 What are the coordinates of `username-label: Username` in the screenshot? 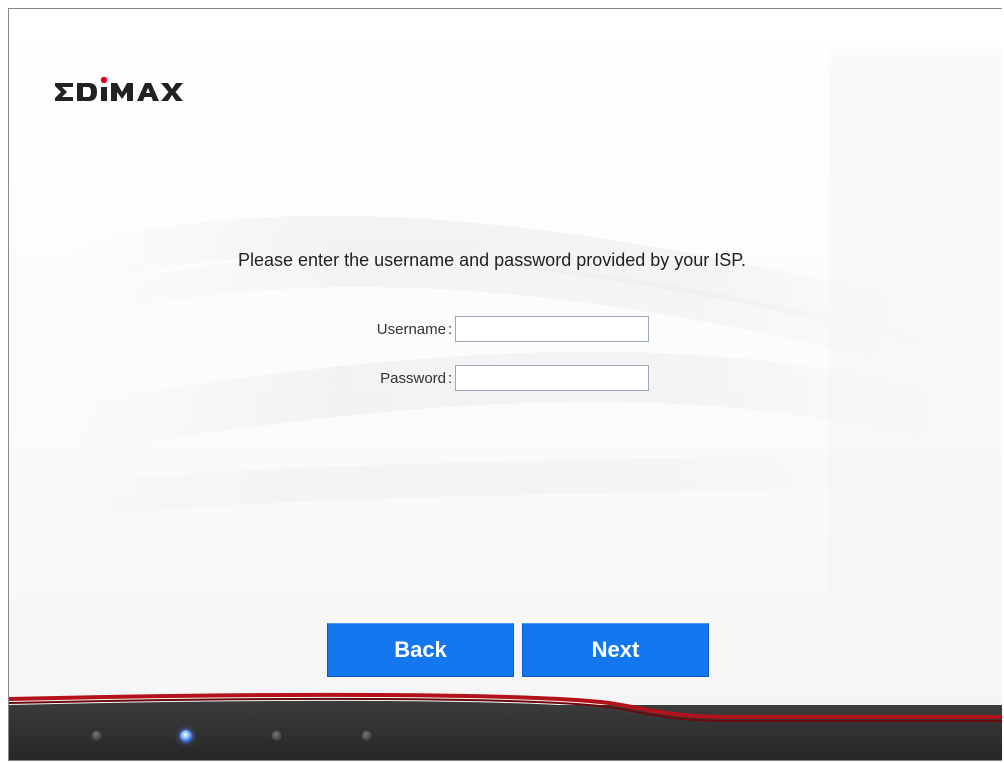 It's located at (411, 329).